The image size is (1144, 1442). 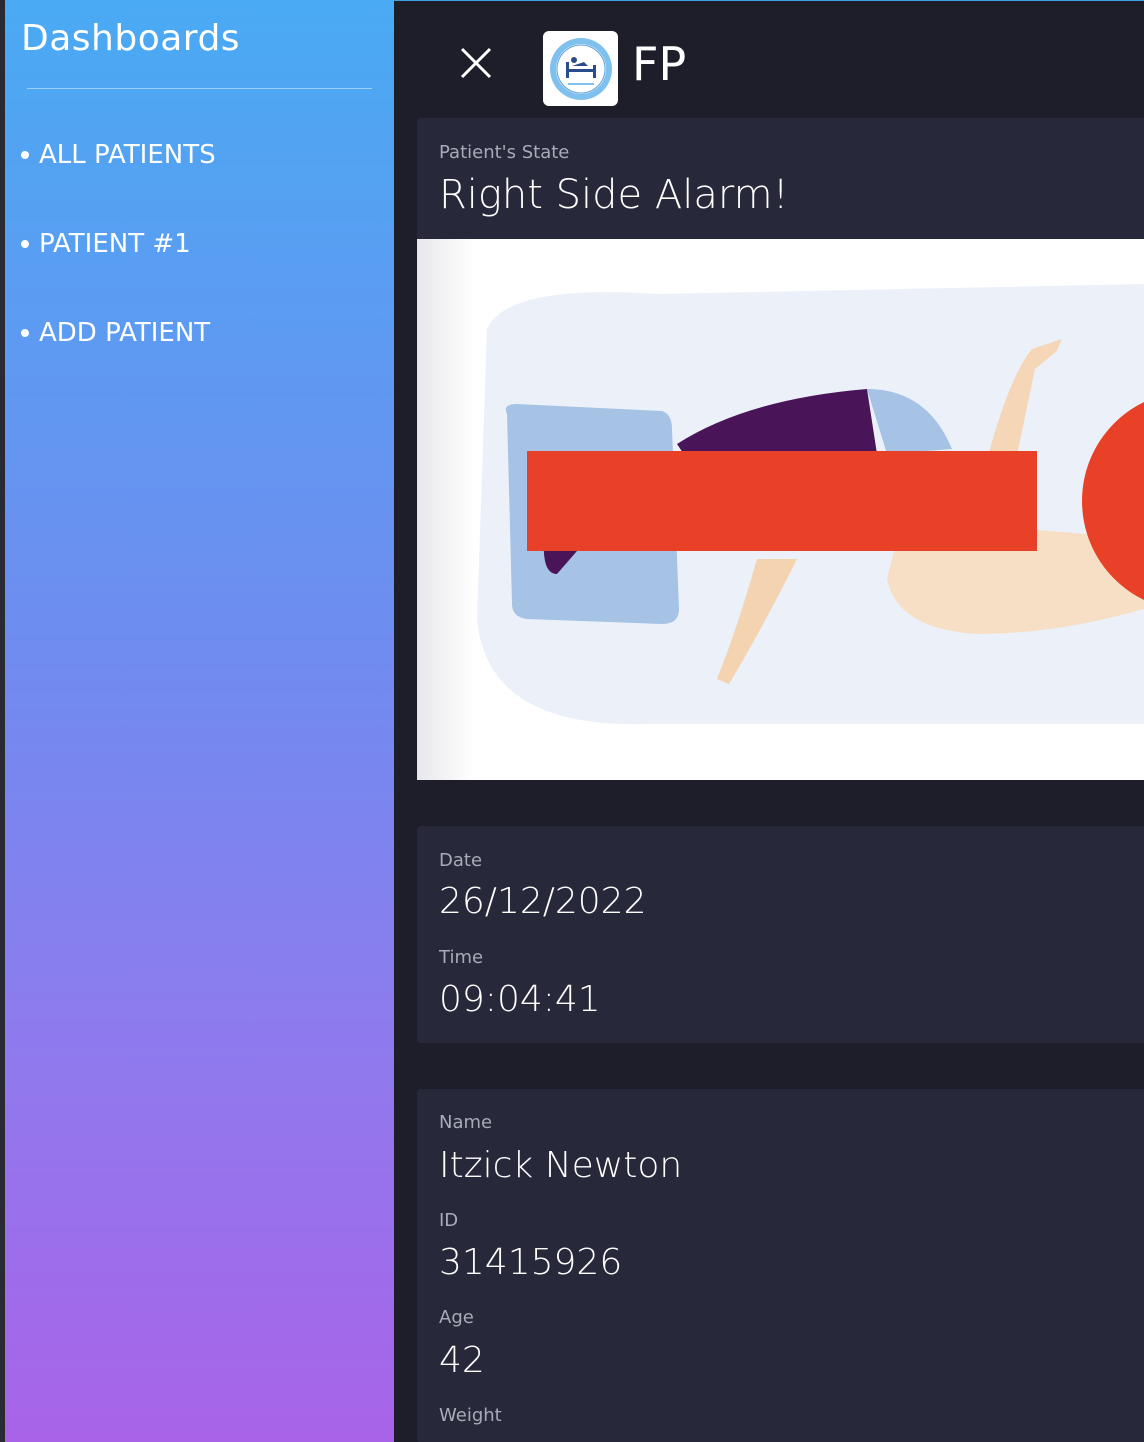 I want to click on name-value: Itzick Newton, so click(x=561, y=1165).